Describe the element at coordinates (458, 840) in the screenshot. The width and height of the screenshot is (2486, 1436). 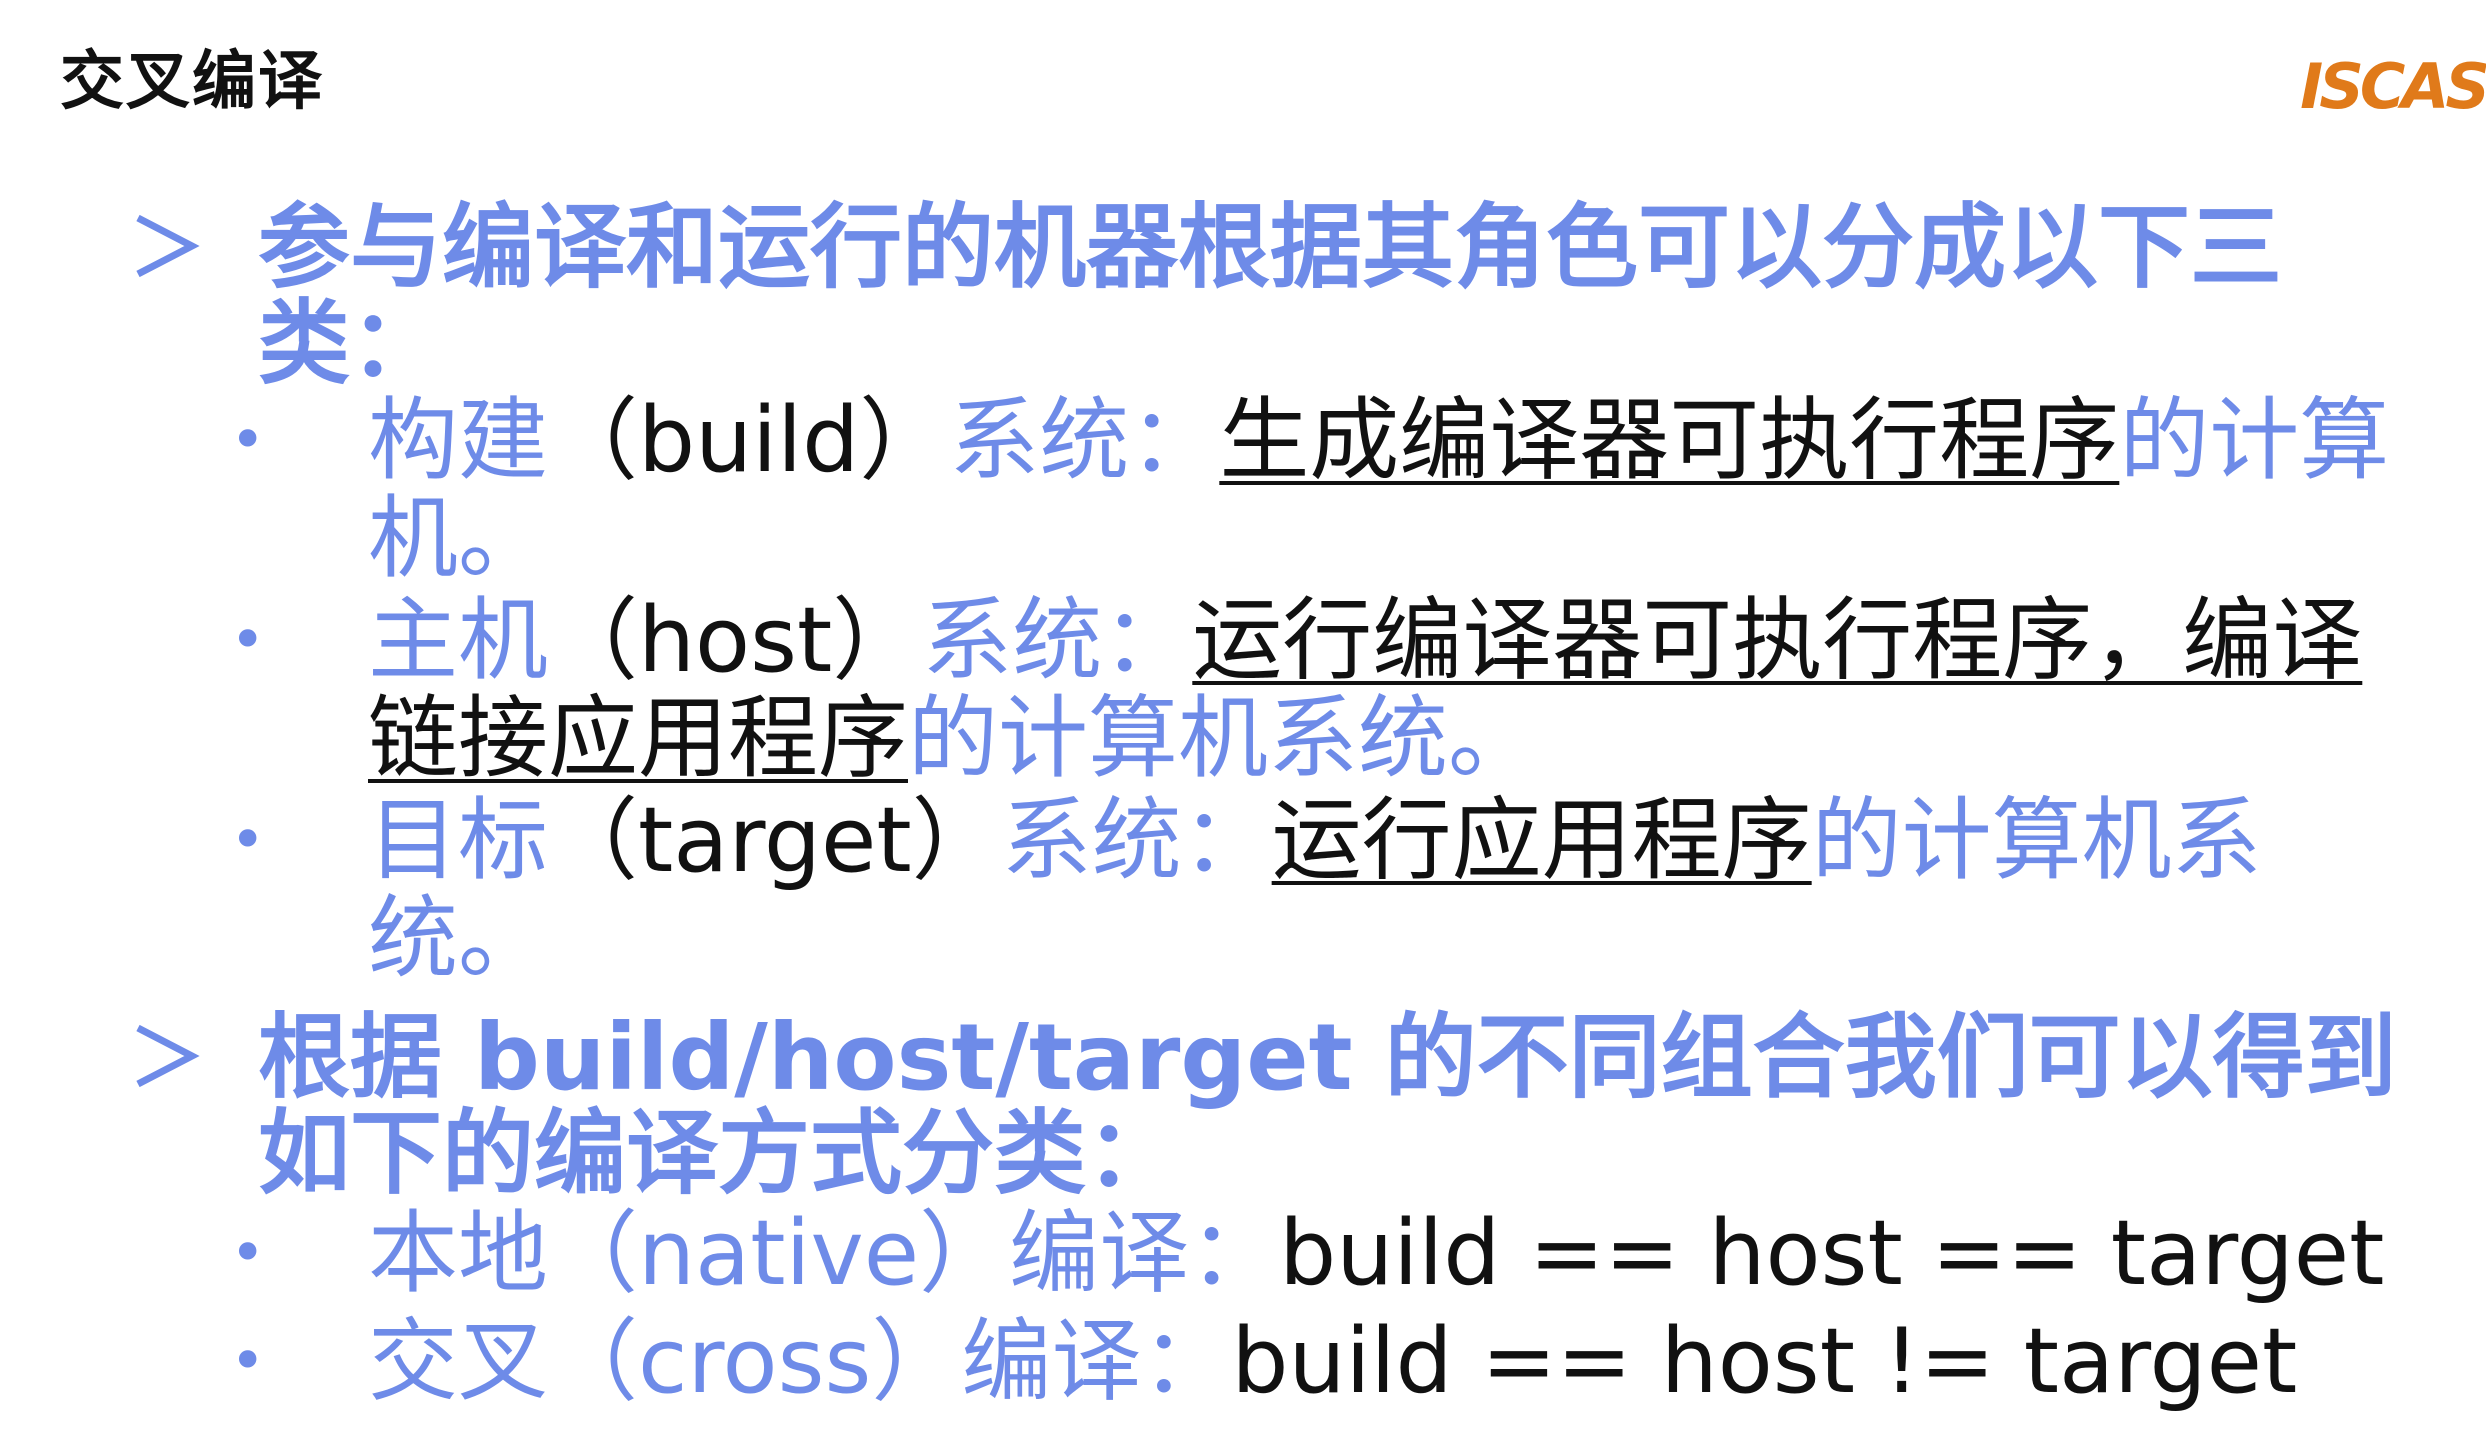
I see `item-name: 目标` at that location.